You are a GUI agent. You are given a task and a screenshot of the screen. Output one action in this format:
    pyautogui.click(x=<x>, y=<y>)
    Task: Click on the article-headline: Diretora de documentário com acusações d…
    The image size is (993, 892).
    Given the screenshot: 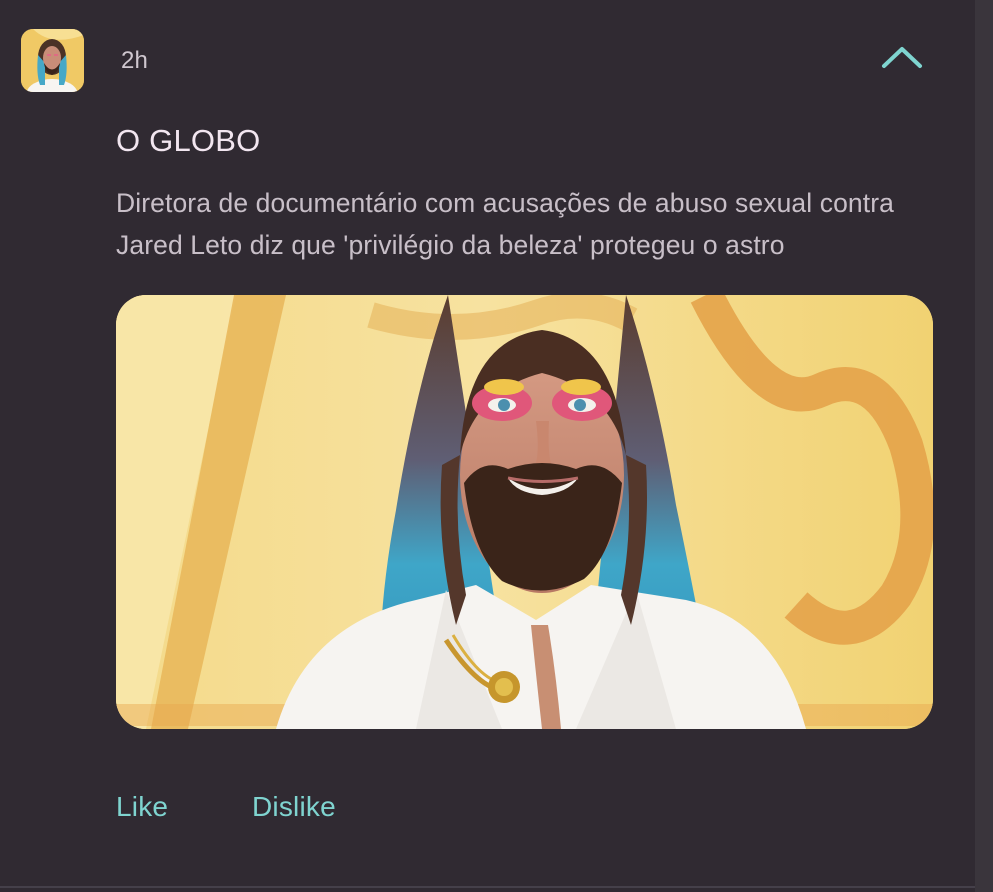 What is the action you would take?
    pyautogui.click(x=526, y=224)
    